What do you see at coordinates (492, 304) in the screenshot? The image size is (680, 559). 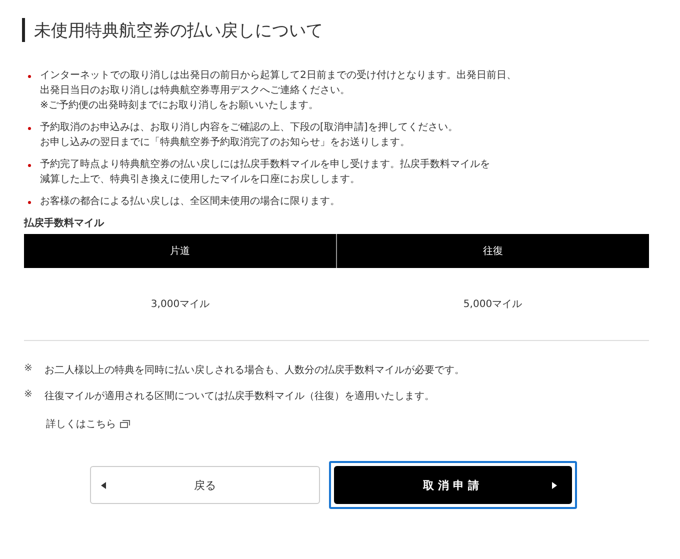 I see `table-cell: 5,000マイル` at bounding box center [492, 304].